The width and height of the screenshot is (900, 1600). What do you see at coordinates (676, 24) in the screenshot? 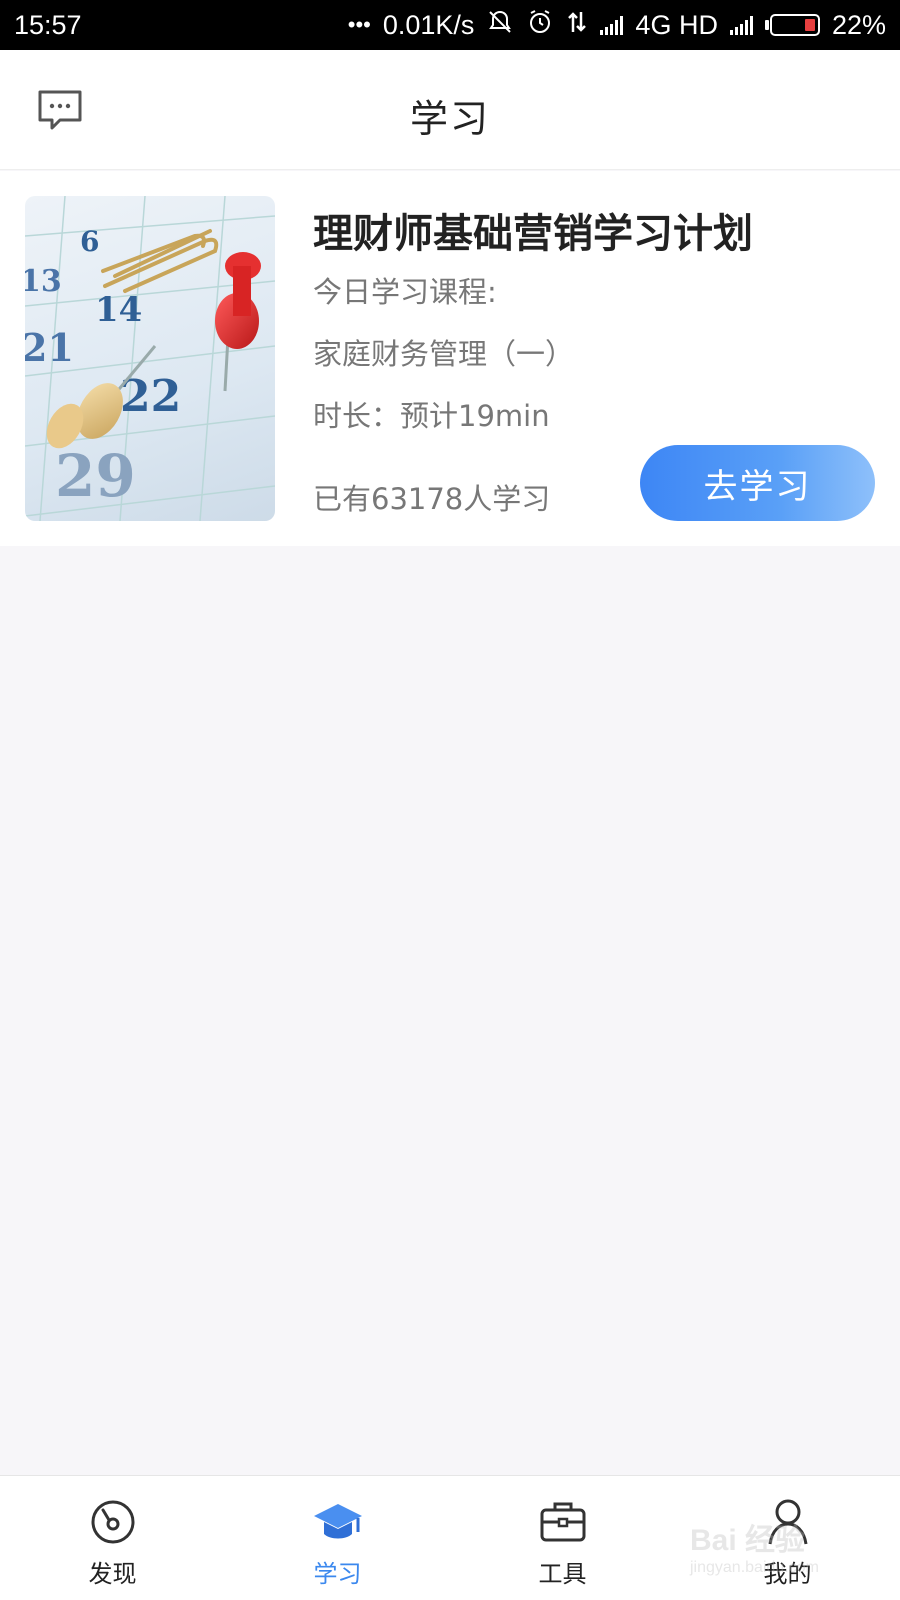
I see `network-type: 4G HD` at bounding box center [676, 24].